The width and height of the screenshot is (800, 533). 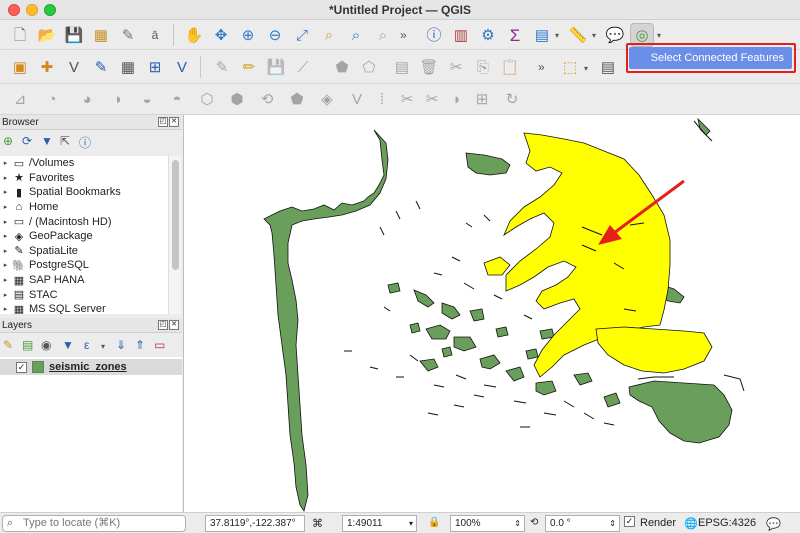 What do you see at coordinates (91, 367) in the screenshot?
I see `layer-row: ✓ seismic_zones` at bounding box center [91, 367].